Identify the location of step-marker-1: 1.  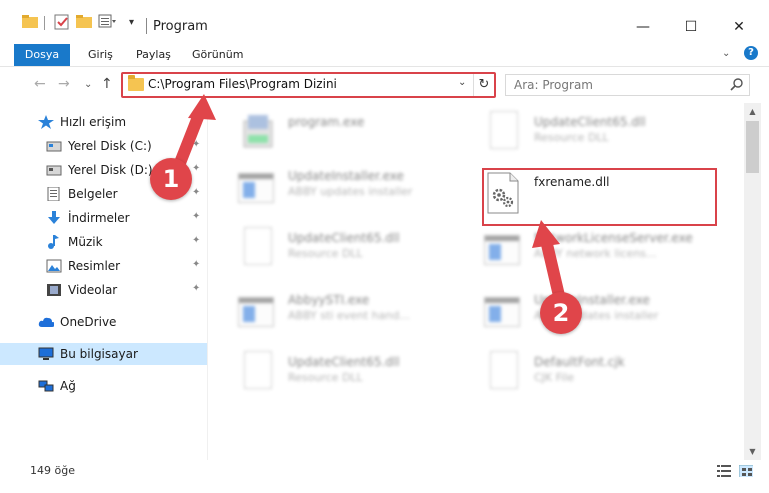
(171, 179).